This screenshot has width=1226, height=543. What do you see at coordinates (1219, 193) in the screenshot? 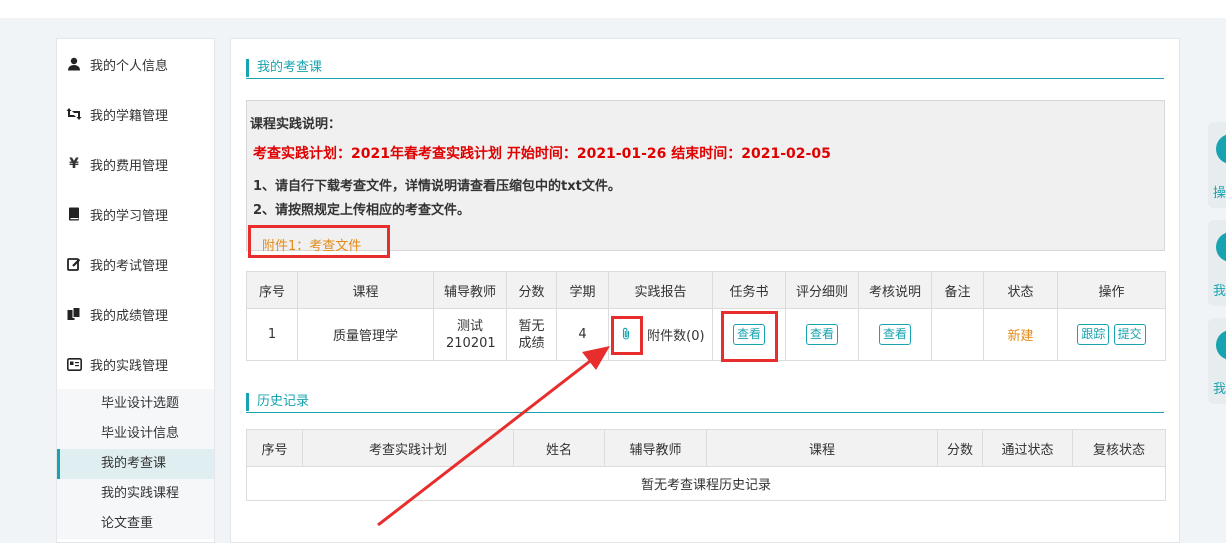
I see `right-widget-label: 操` at bounding box center [1219, 193].